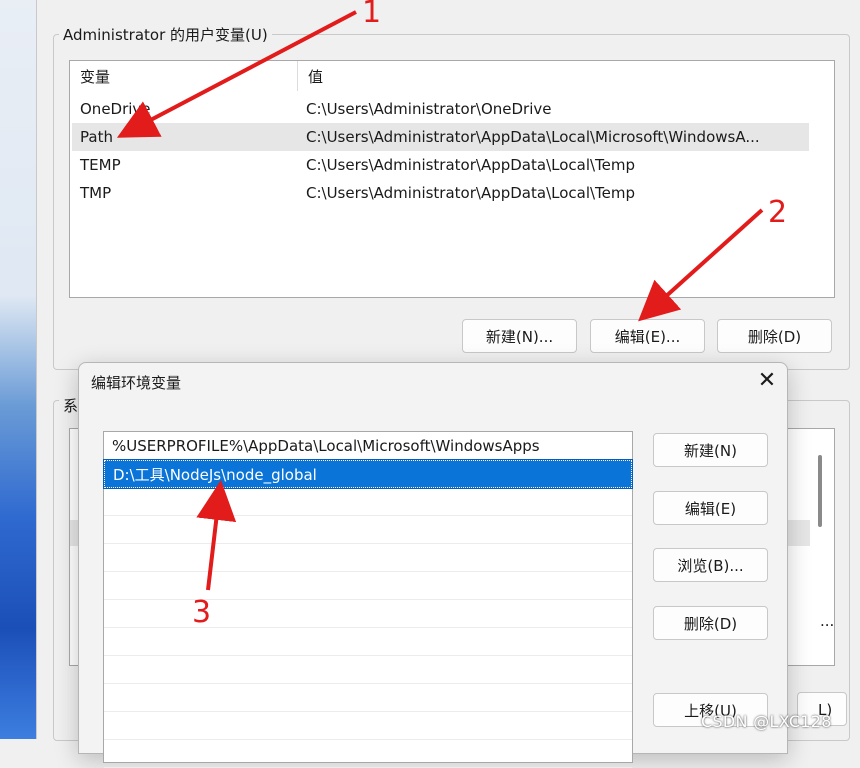 This screenshot has width=860, height=768. Describe the element at coordinates (710, 508) in the screenshot. I see `entry-edit-button: 编辑(E)` at that location.